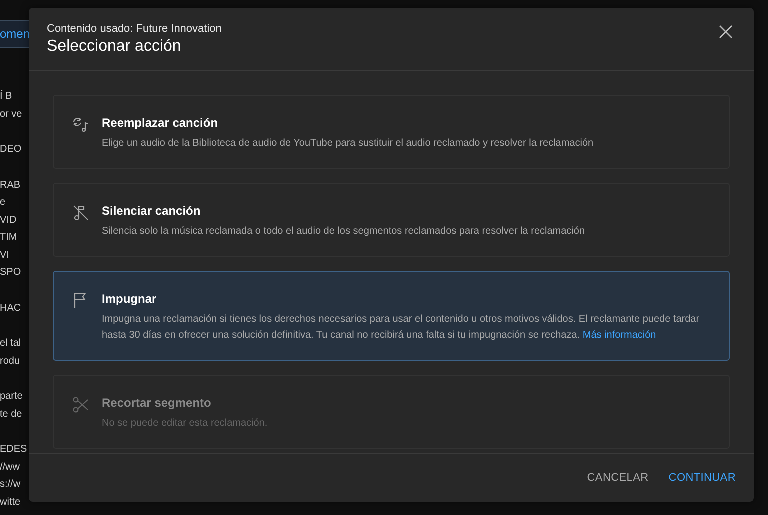  Describe the element at coordinates (152, 211) in the screenshot. I see `option-title: Silenciar canción` at that location.